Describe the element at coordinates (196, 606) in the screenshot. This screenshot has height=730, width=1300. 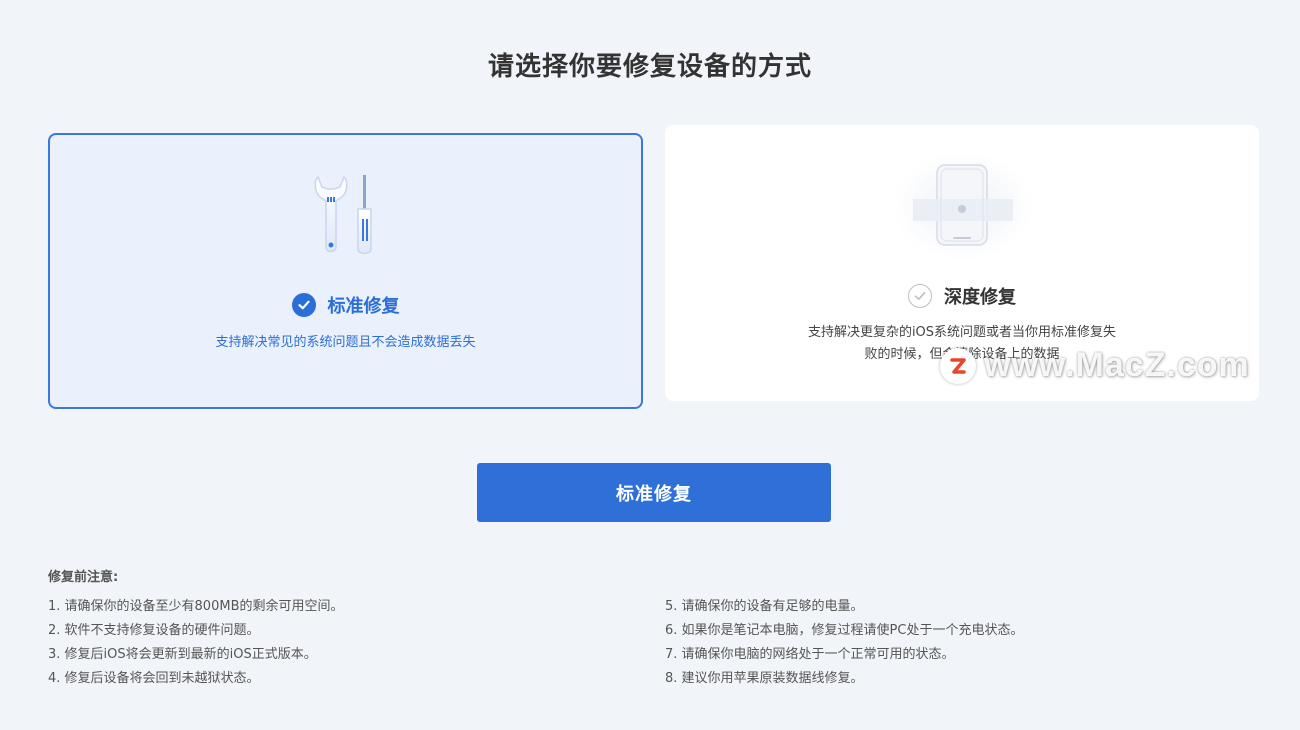
I see `list-item: 1. 请确保你的设备至少有800MB的剩余可用空间。` at that location.